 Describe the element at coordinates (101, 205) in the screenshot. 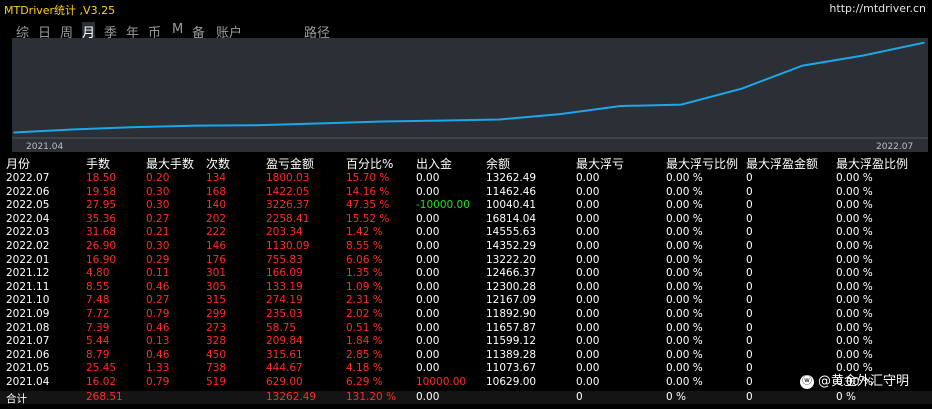

I see `cell-col-1: 27.95` at that location.